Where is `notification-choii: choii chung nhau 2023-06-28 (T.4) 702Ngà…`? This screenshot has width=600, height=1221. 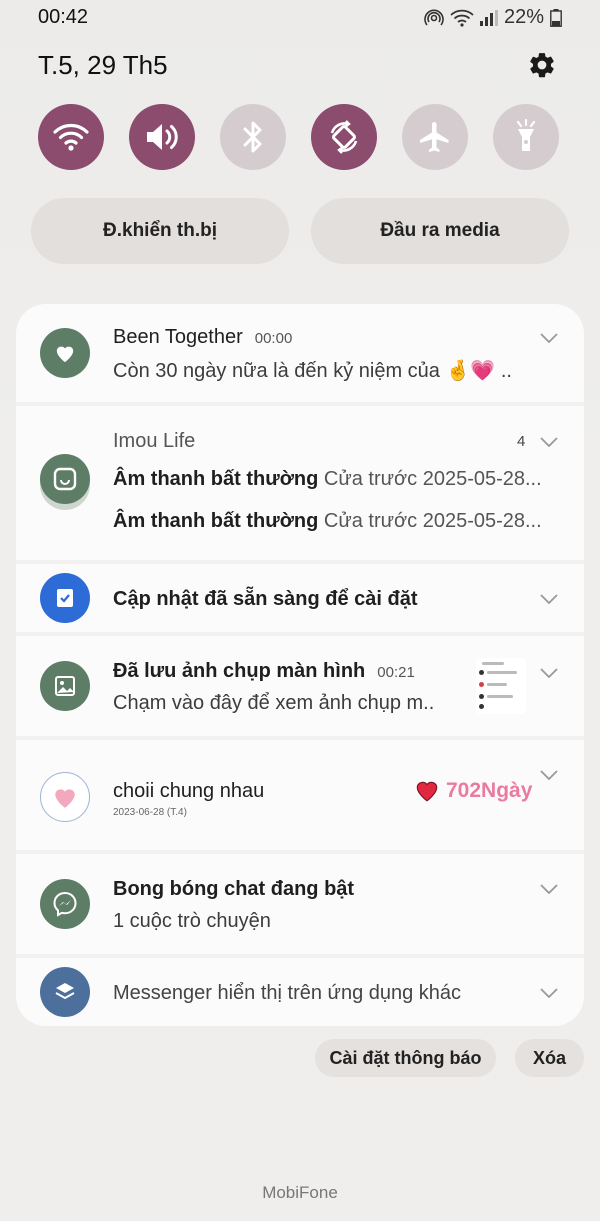 notification-choii: choii chung nhau 2023-06-28 (T.4) 702Ngà… is located at coordinates (300, 795).